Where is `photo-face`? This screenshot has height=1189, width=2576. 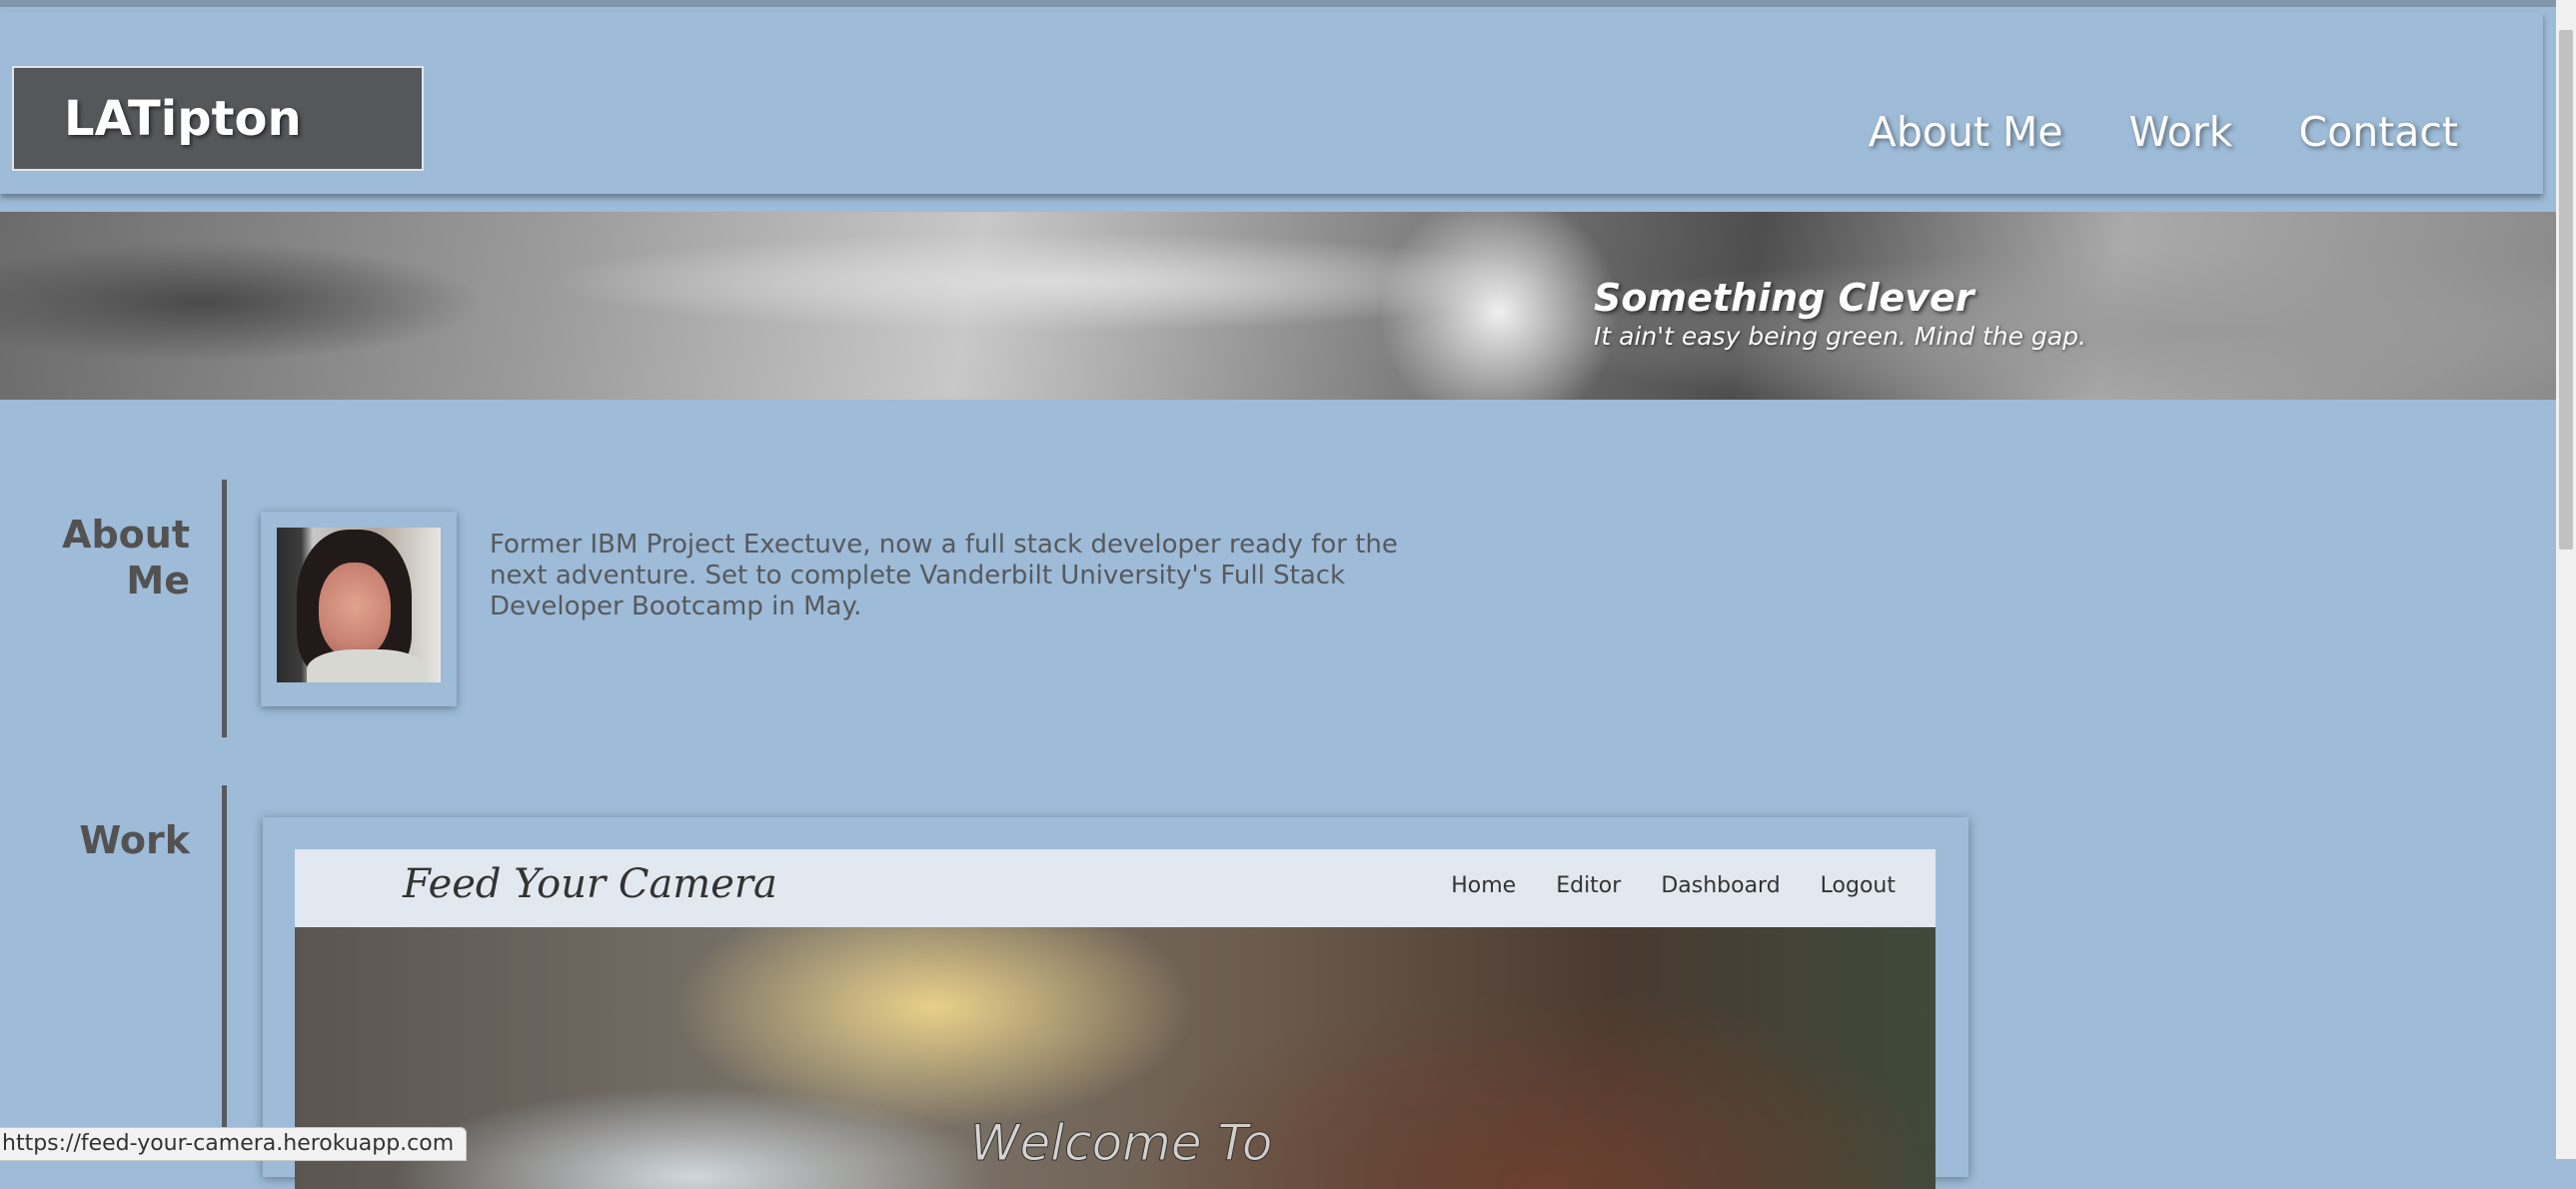 photo-face is located at coordinates (355, 610).